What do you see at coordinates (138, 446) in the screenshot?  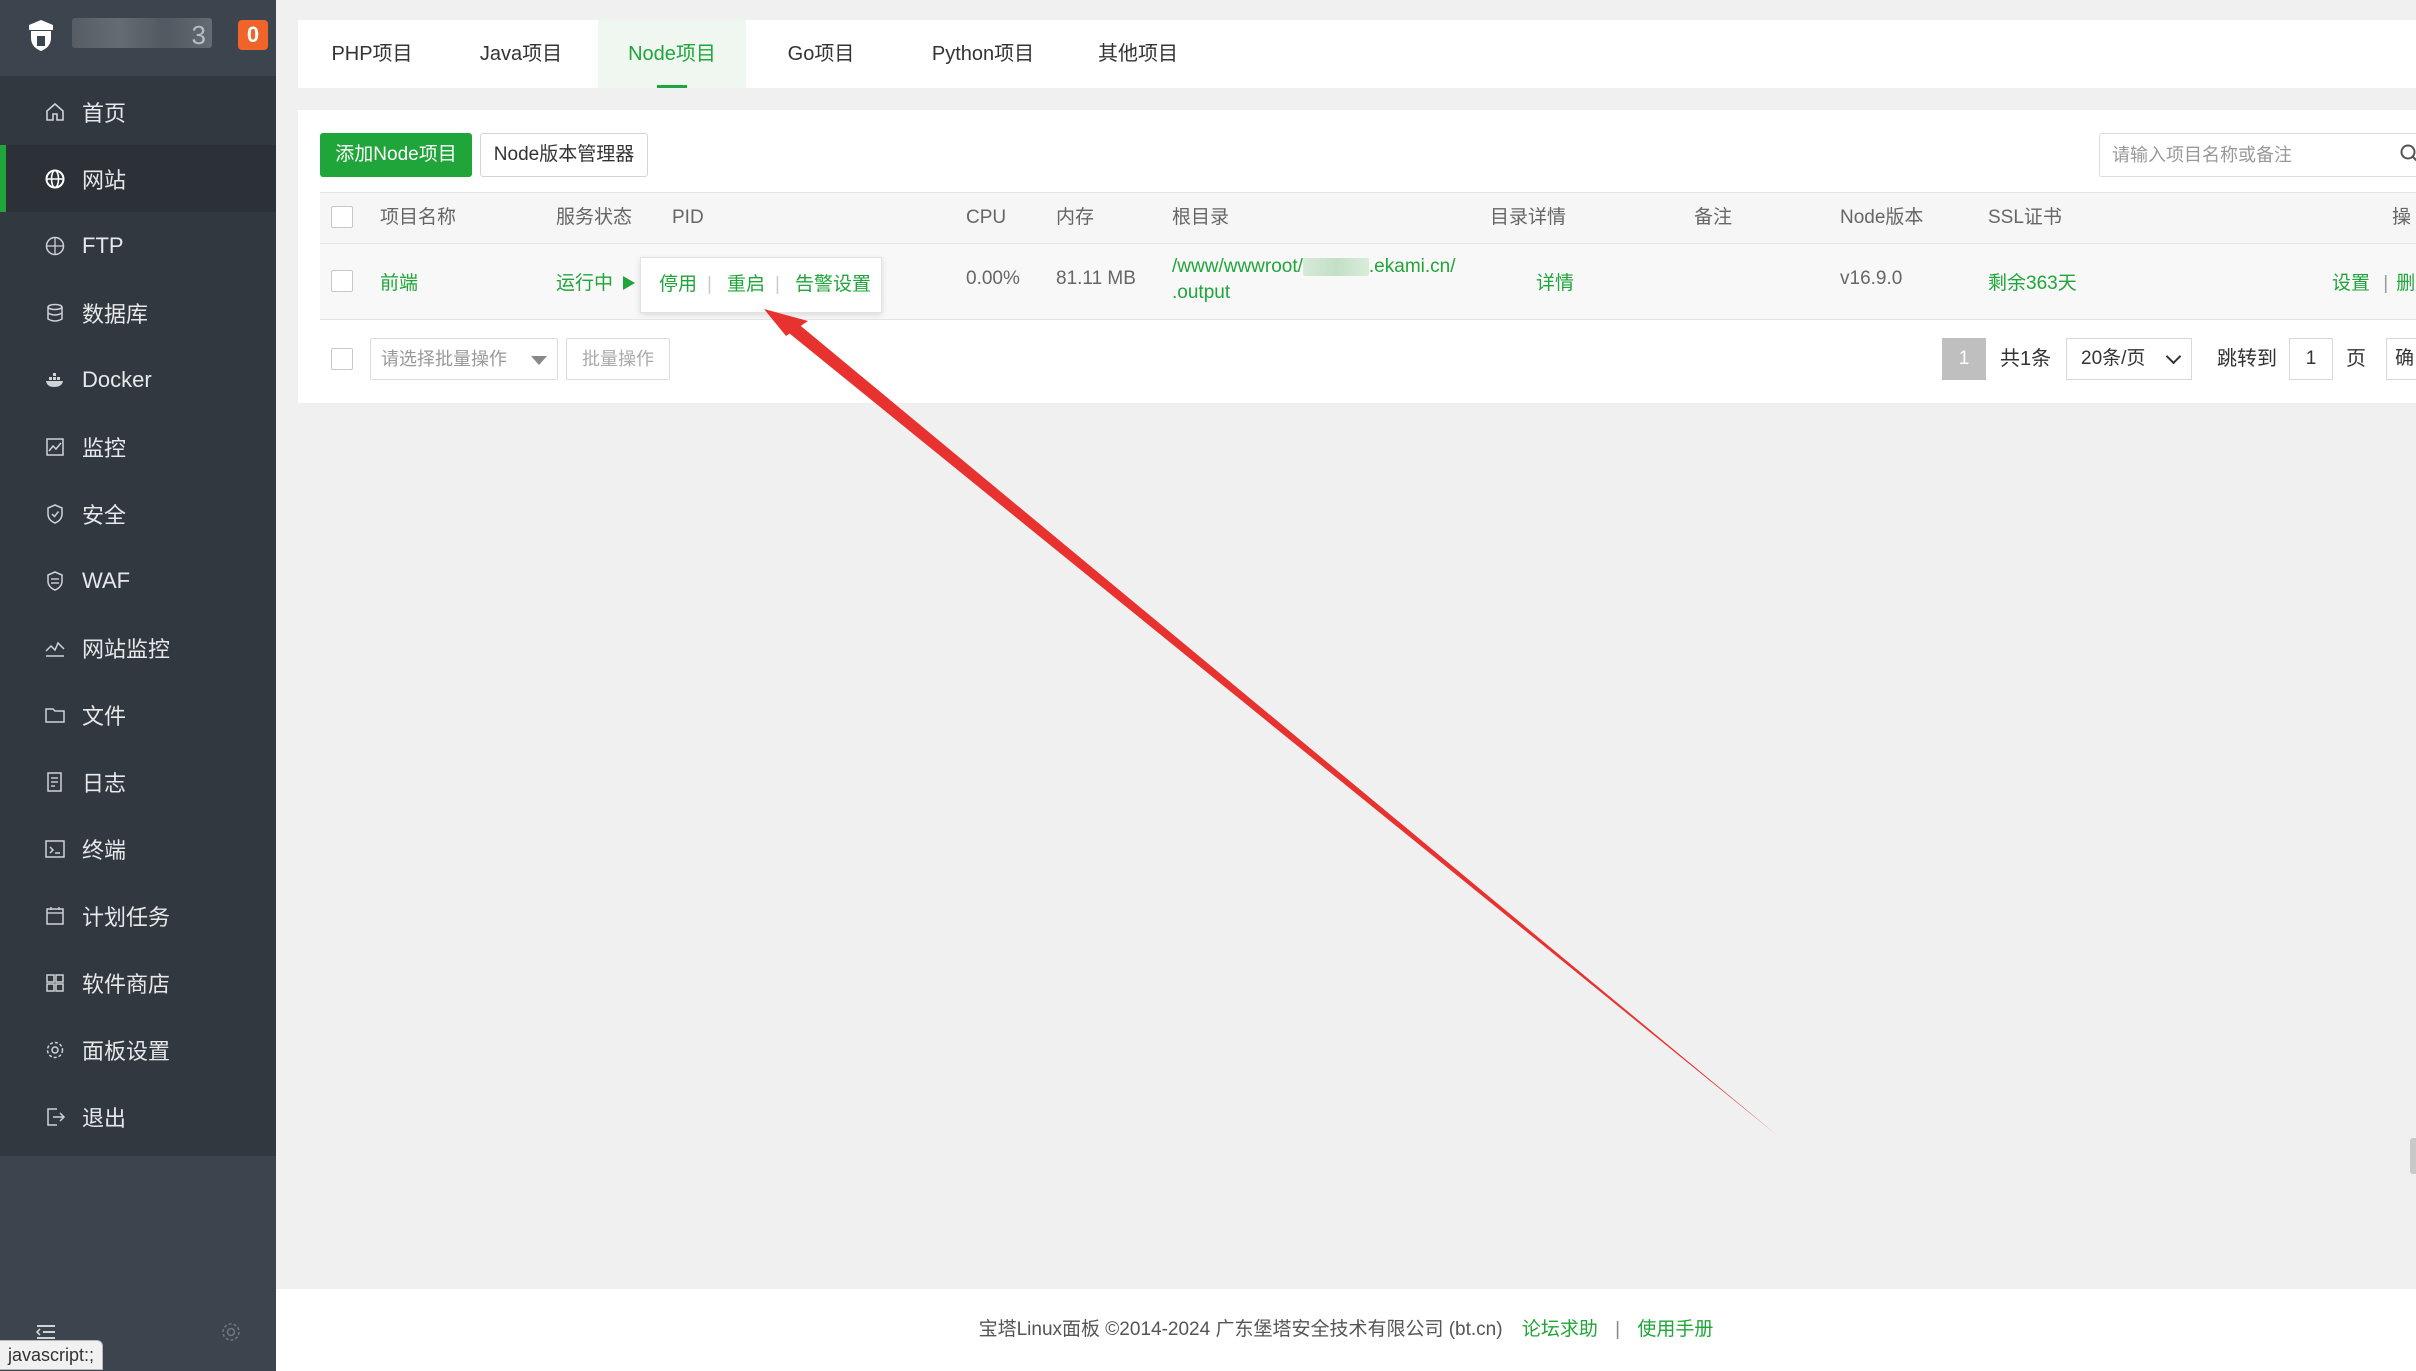 I see `sidebar-item-monitor: 监控` at bounding box center [138, 446].